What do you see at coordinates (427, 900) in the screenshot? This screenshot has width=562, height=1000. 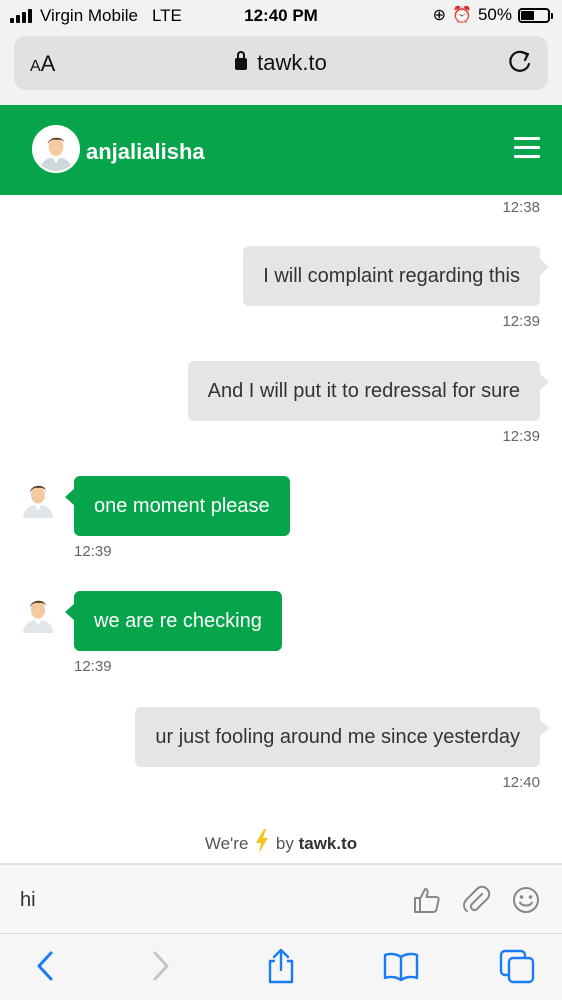 I see `thumbs-up-icon` at bounding box center [427, 900].